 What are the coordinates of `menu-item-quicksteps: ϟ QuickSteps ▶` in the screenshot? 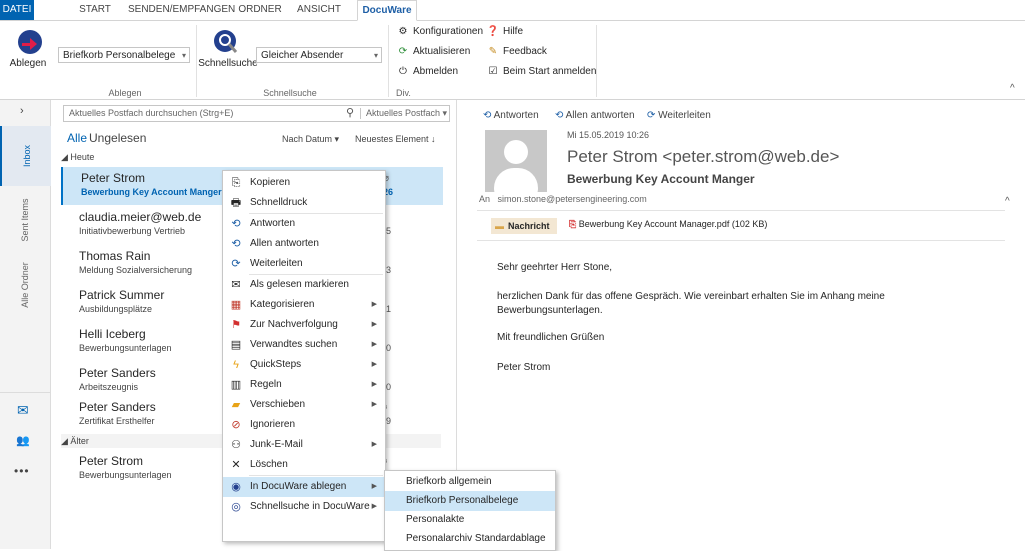 It's located at (304, 365).